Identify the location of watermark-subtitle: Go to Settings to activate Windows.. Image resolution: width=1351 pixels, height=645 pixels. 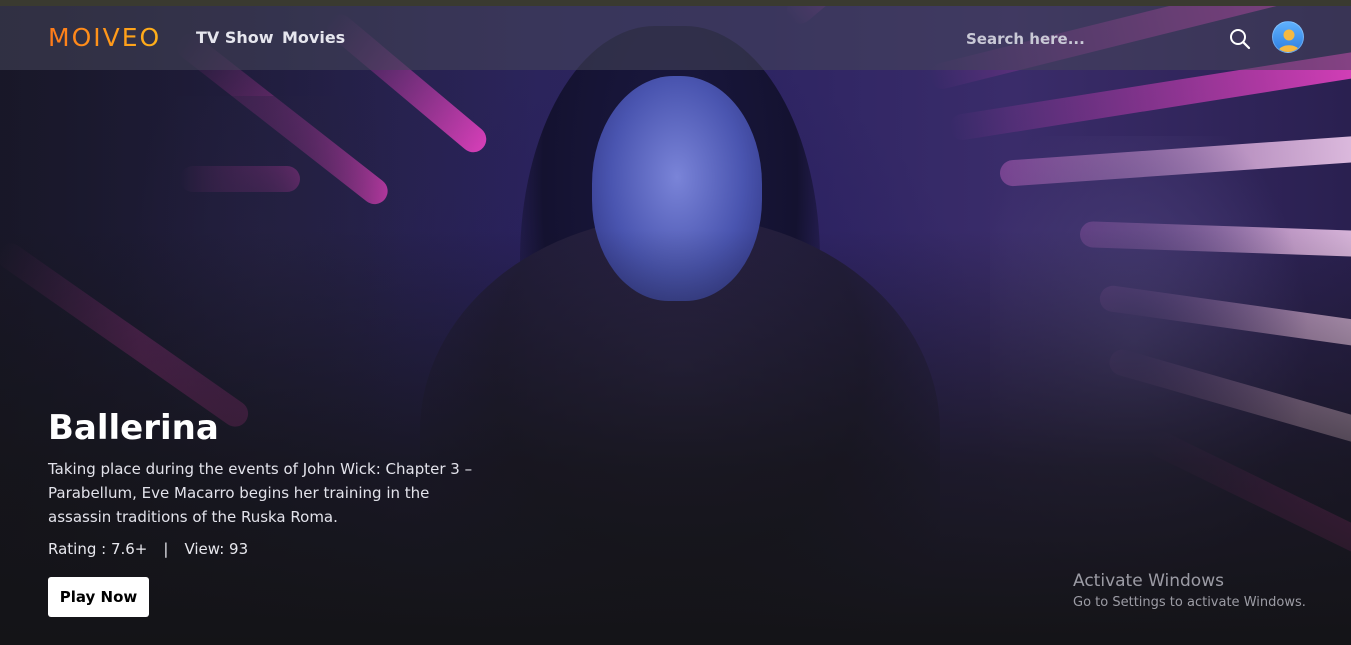
(1189, 602).